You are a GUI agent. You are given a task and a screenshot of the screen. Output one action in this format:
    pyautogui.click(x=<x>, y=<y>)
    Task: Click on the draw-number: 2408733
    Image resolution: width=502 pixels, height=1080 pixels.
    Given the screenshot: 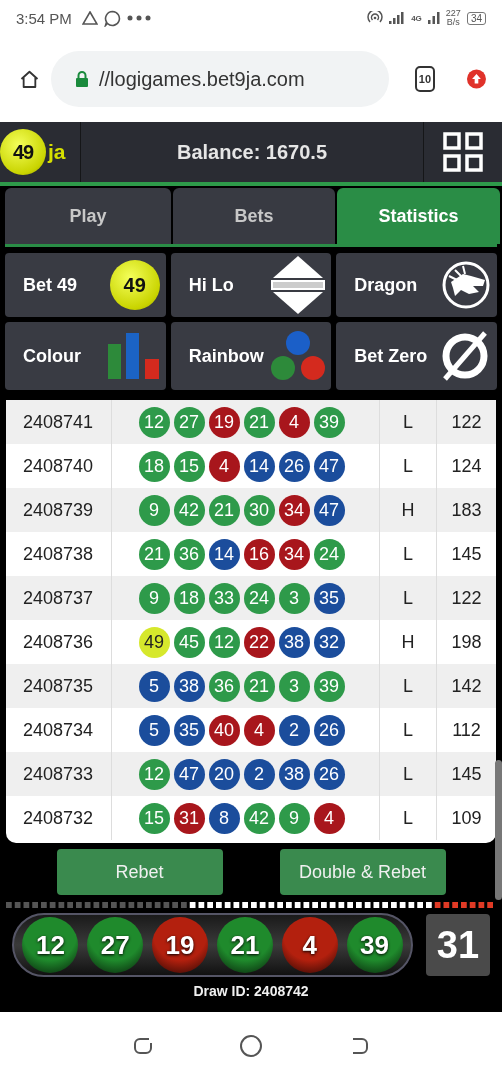 What is the action you would take?
    pyautogui.click(x=58, y=774)
    